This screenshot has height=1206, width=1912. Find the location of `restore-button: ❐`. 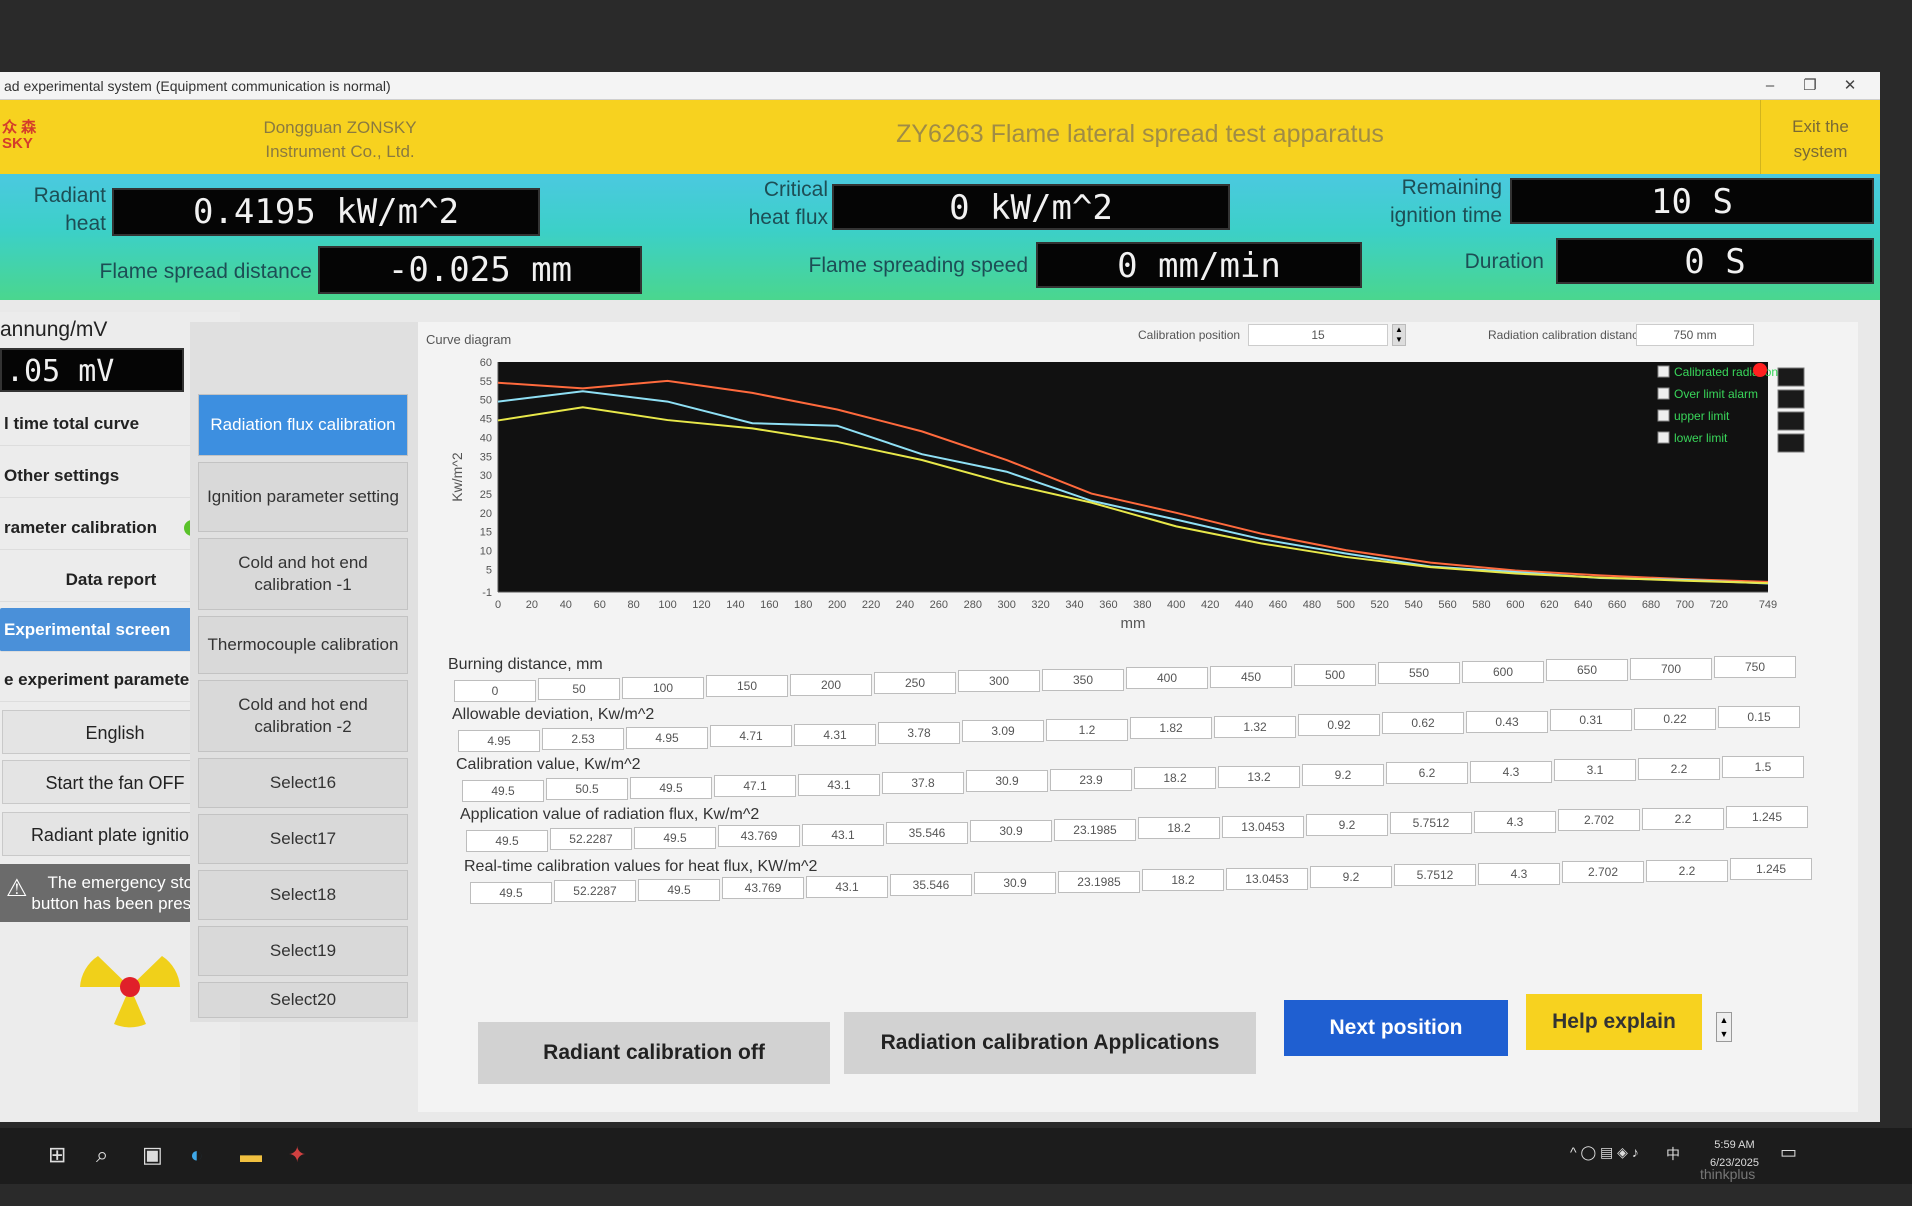

restore-button: ❐ is located at coordinates (1810, 86).